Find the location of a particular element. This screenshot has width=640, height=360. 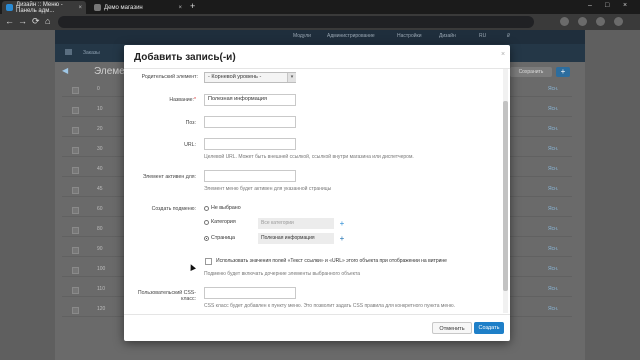

close-icon: × is located at coordinates (503, 54).